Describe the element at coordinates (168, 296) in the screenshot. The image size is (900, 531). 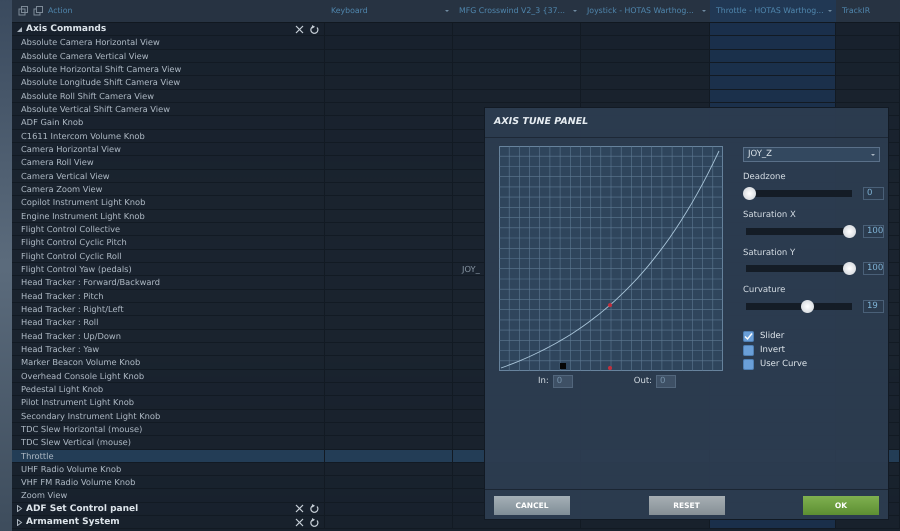
I see `action-label: Head Tracker : Pitch` at that location.